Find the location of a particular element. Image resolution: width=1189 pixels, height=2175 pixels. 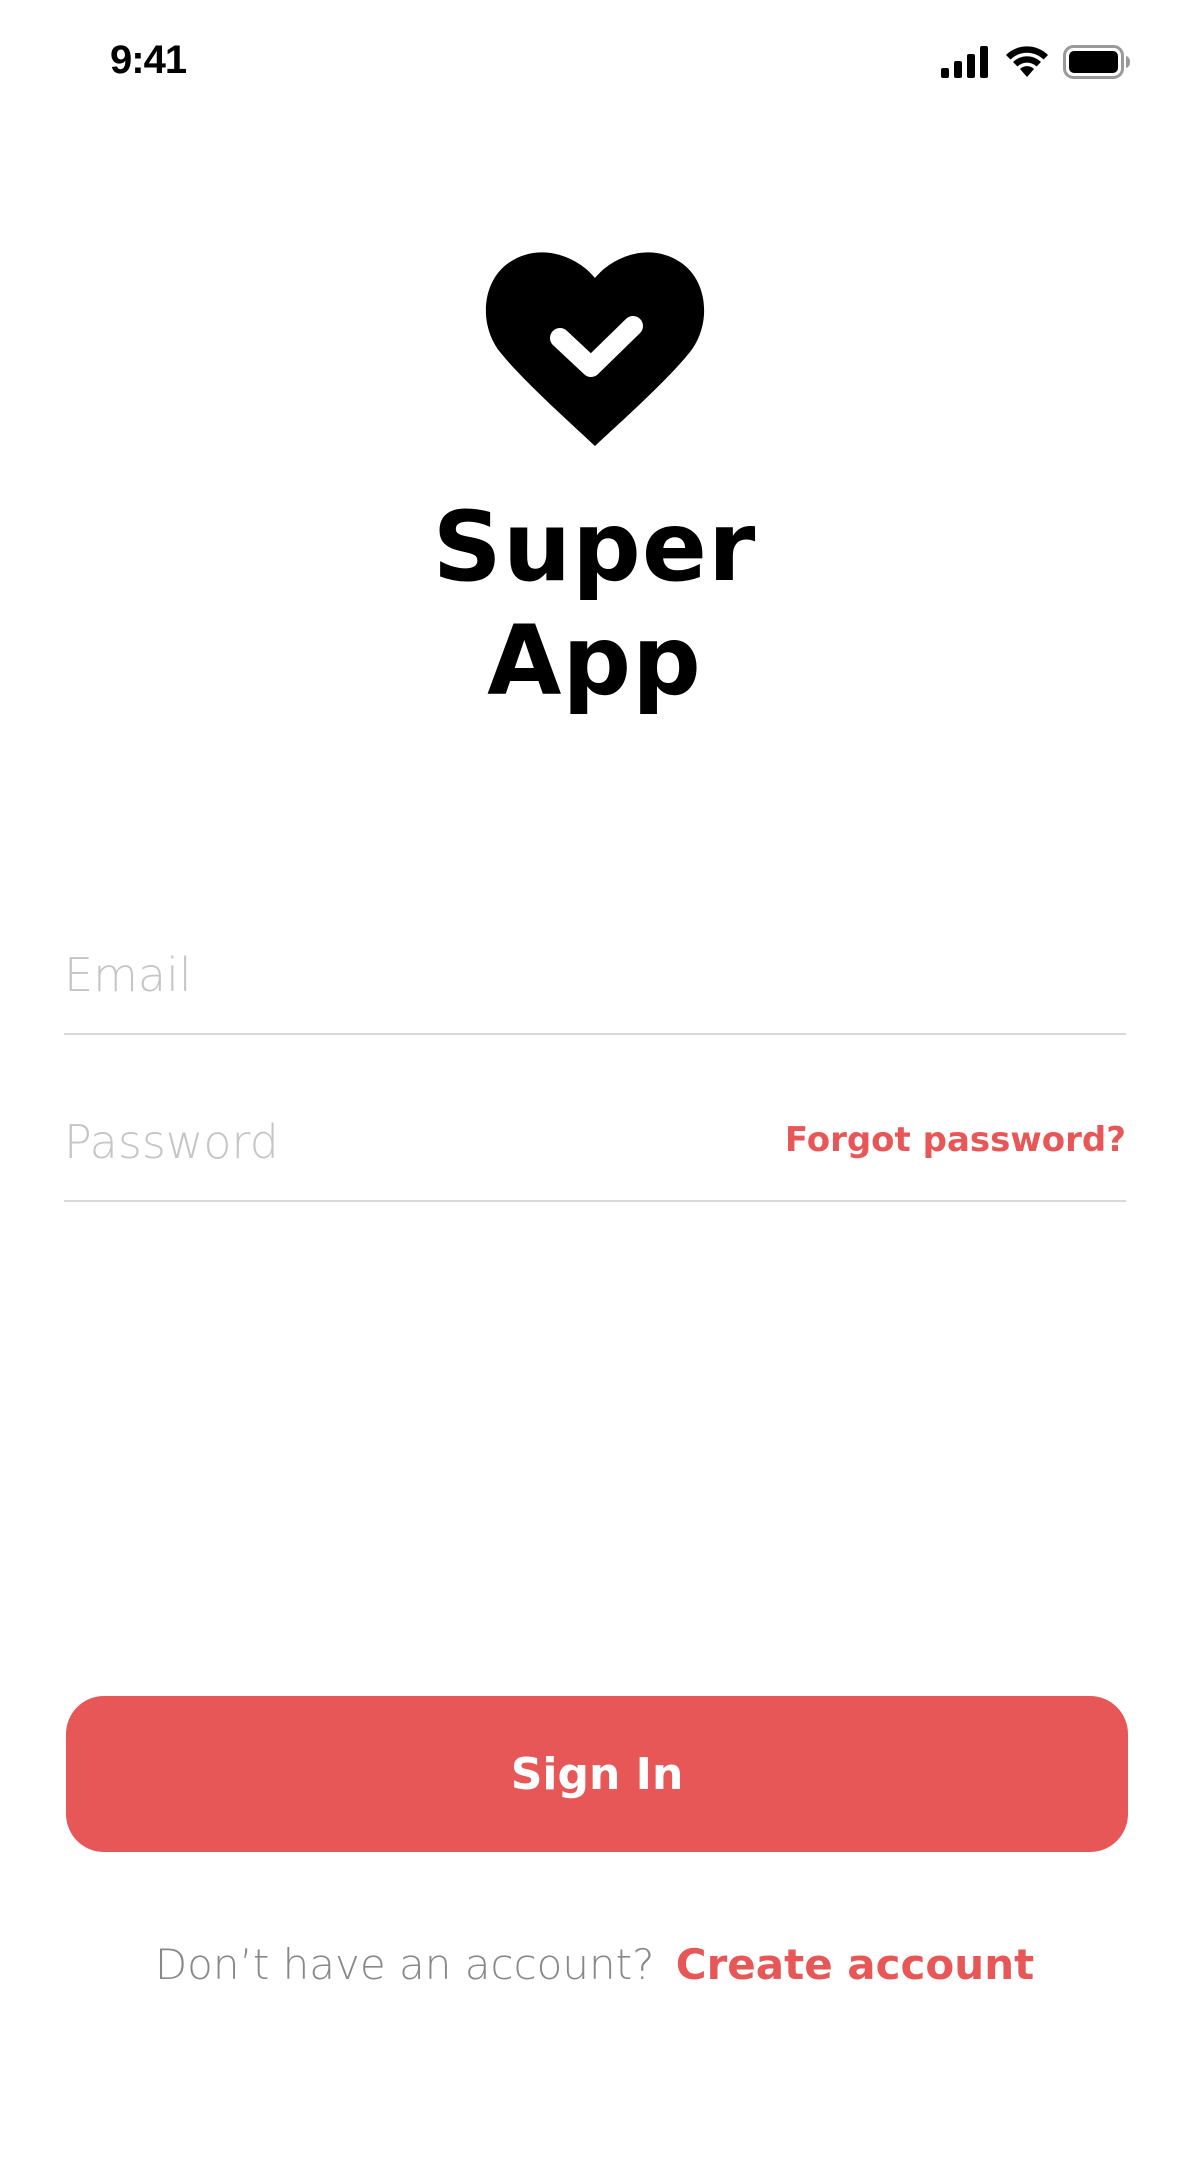

status-icons is located at coordinates (1036, 62).